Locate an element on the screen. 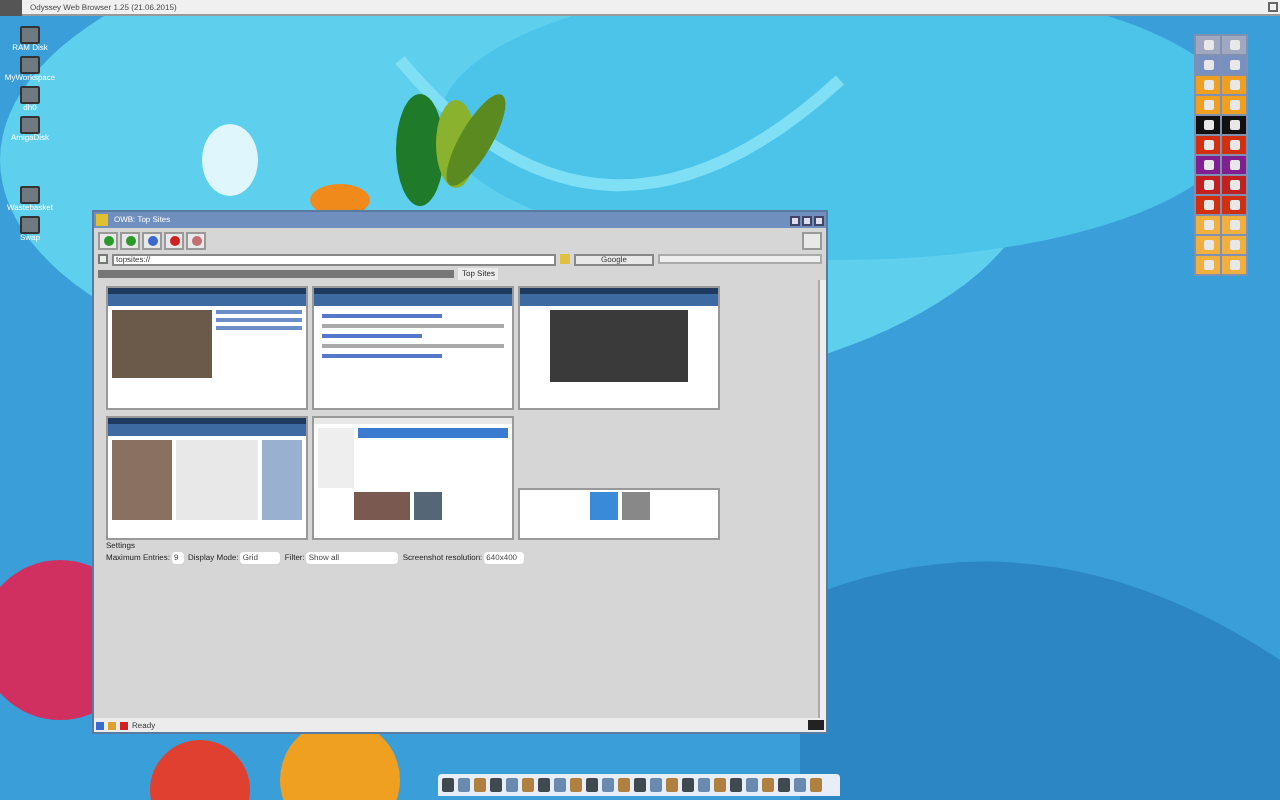 This screenshot has height=800, width=1280. scrollbar is located at coordinates (822, 499).